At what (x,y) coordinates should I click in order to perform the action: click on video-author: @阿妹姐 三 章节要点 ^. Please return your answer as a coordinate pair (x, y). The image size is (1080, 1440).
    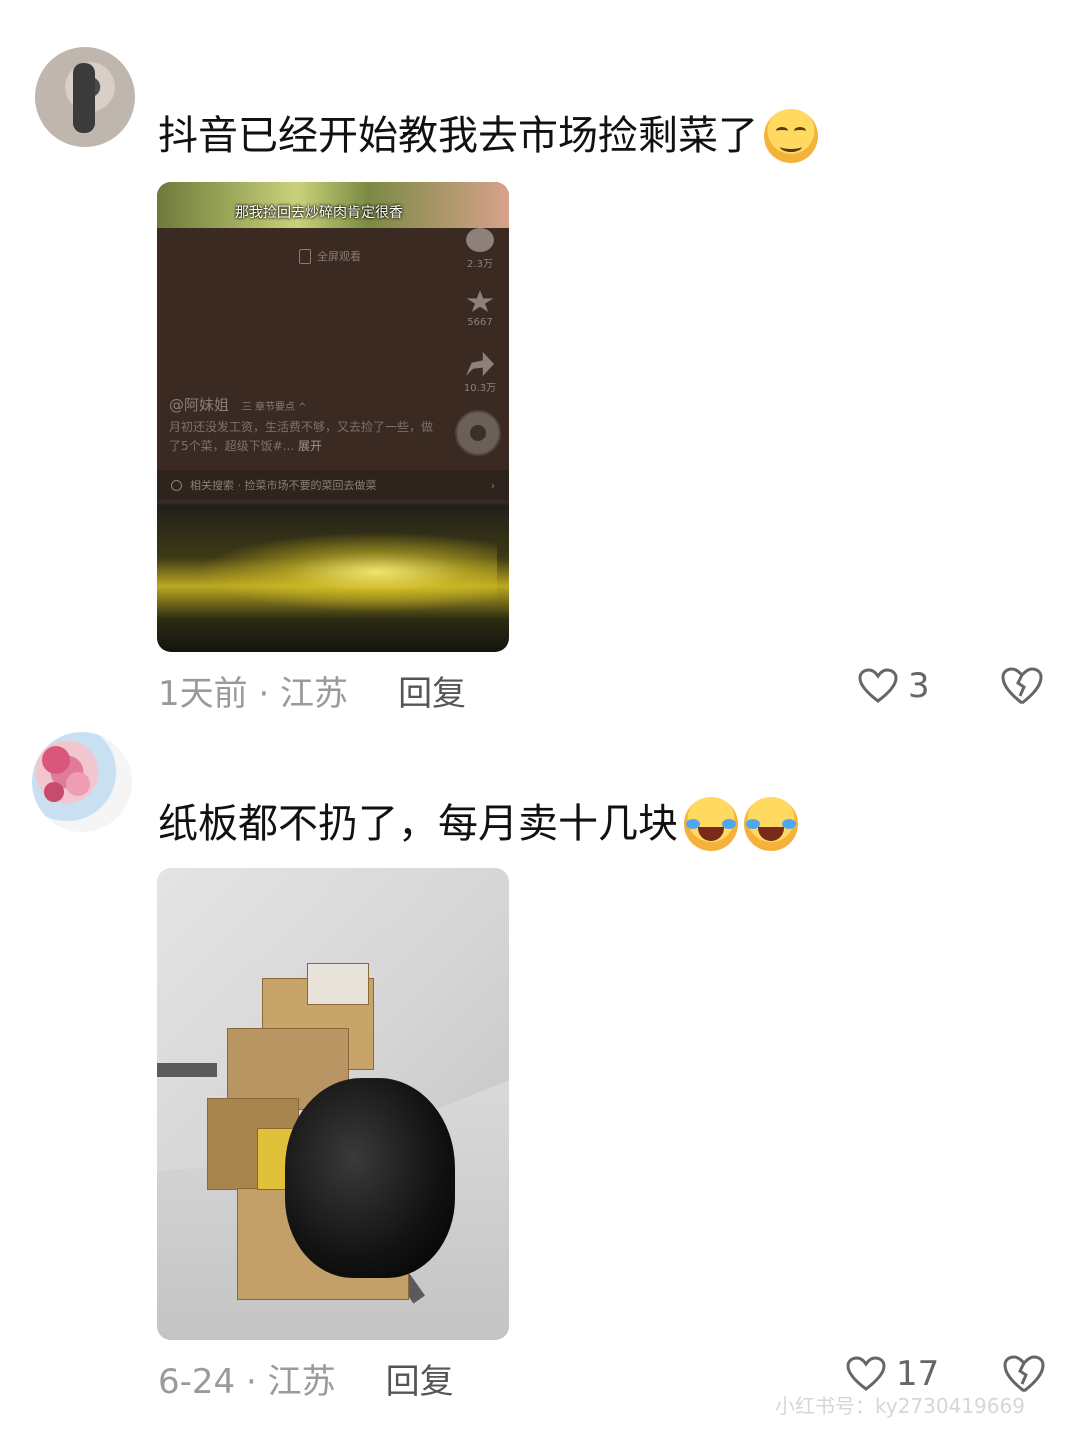
    Looking at the image, I should click on (238, 404).